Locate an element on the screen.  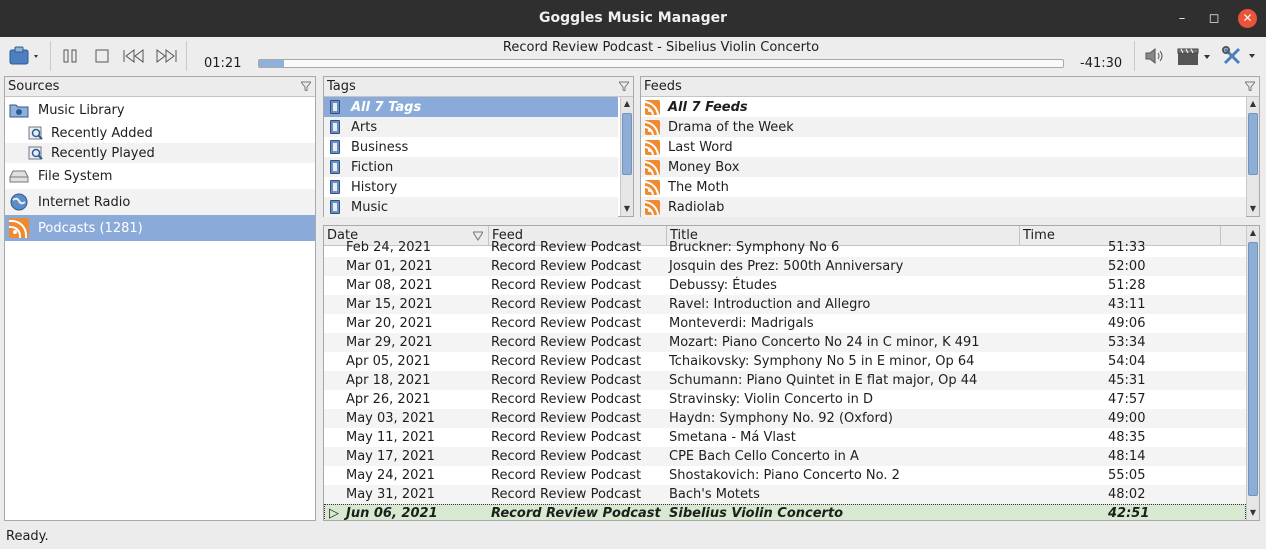
pause-icon is located at coordinates (70, 56).